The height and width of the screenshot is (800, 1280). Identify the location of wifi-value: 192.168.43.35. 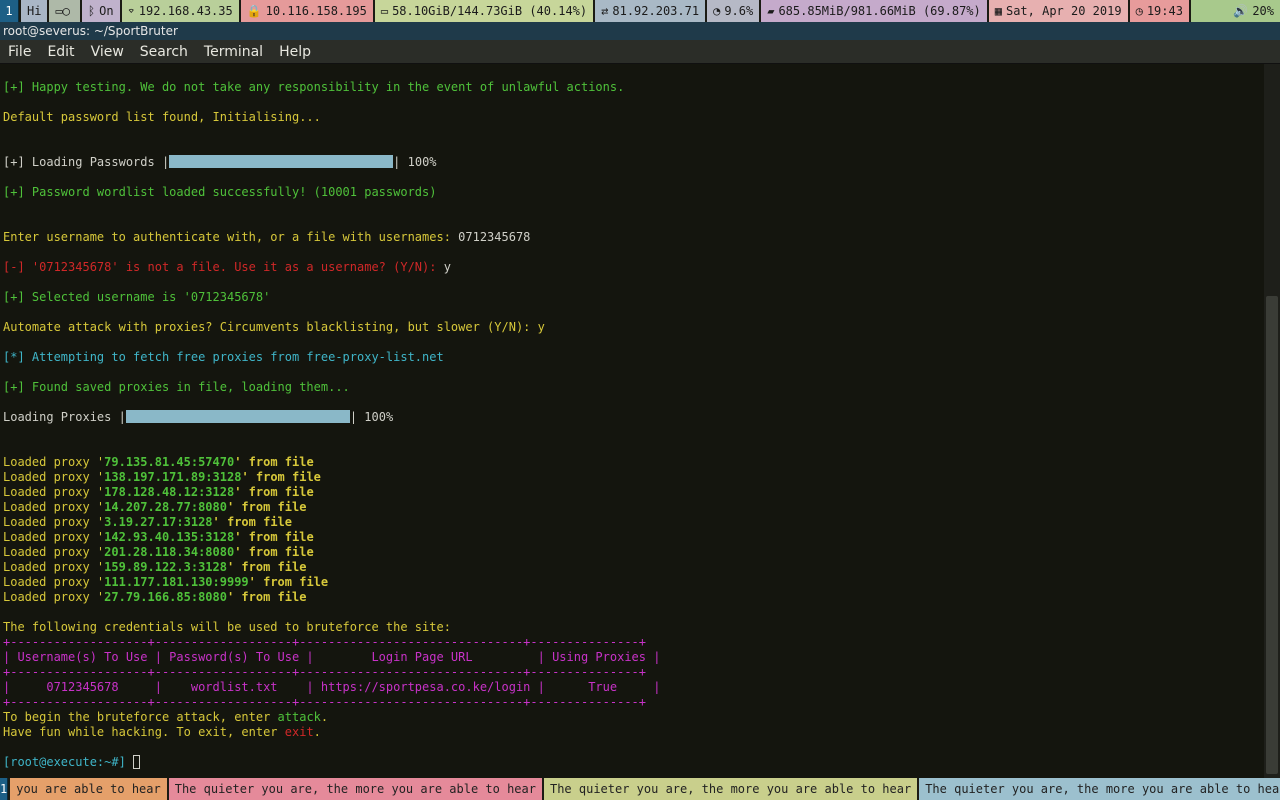
(185, 11).